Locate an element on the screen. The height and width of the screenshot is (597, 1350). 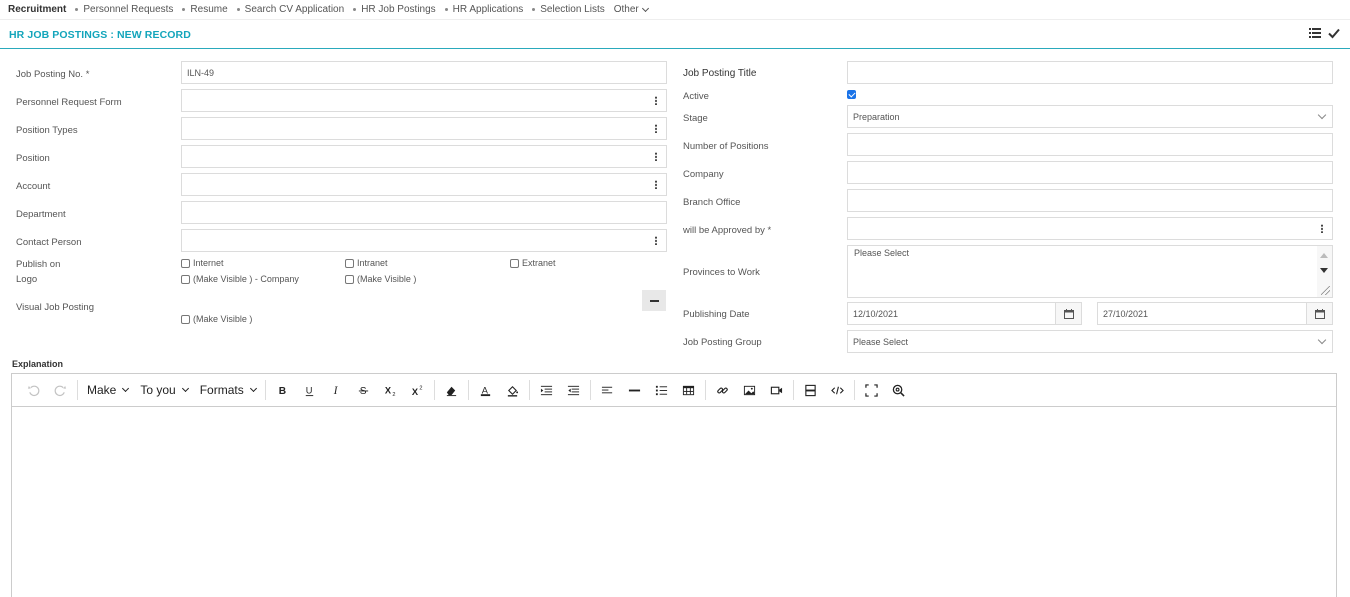
nav-other: Other is located at coordinates (631, 9).